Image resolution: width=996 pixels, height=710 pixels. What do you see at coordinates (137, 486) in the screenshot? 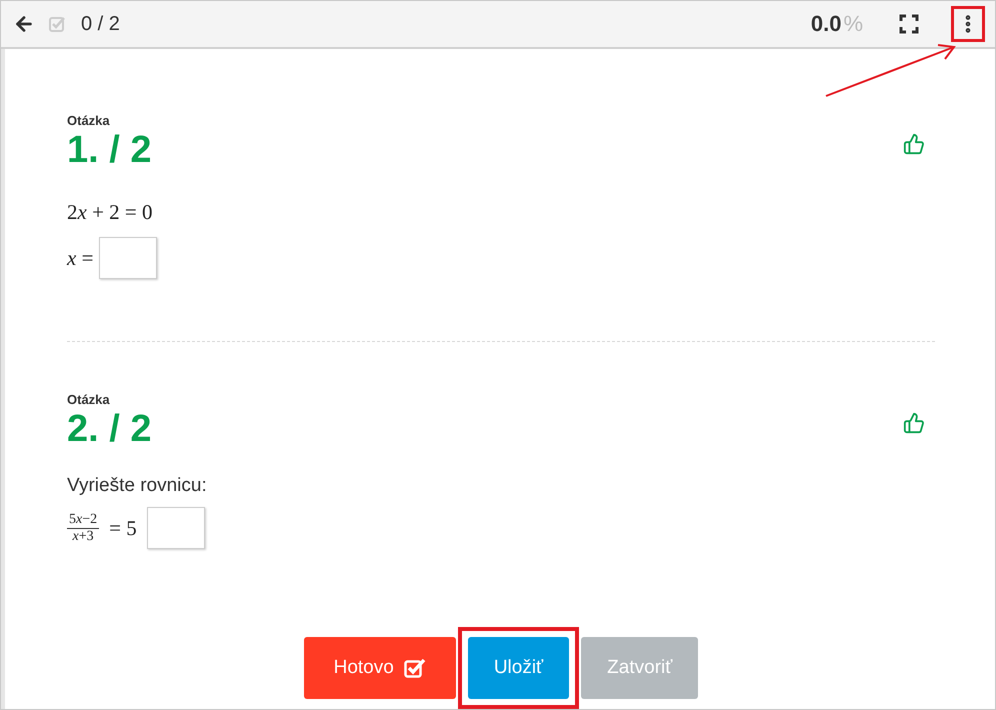
I see `question-prompt: Vyriešte rovnicu:` at bounding box center [137, 486].